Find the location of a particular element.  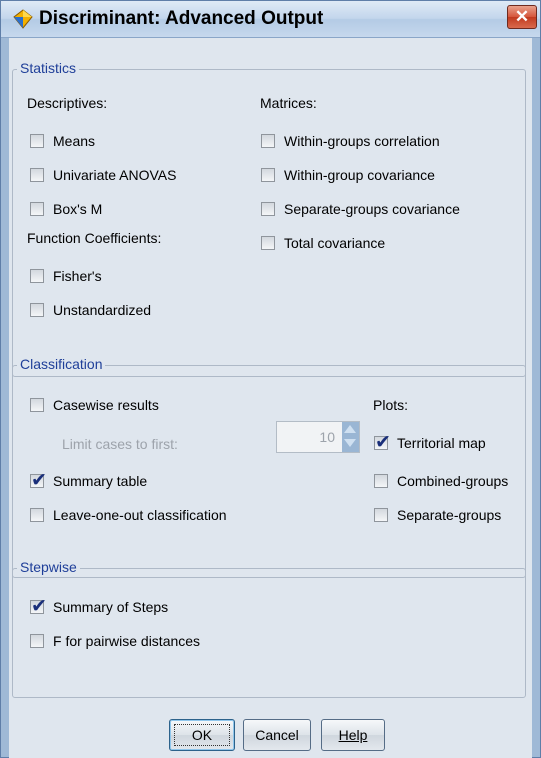

focus-indicator is located at coordinates (202, 735).